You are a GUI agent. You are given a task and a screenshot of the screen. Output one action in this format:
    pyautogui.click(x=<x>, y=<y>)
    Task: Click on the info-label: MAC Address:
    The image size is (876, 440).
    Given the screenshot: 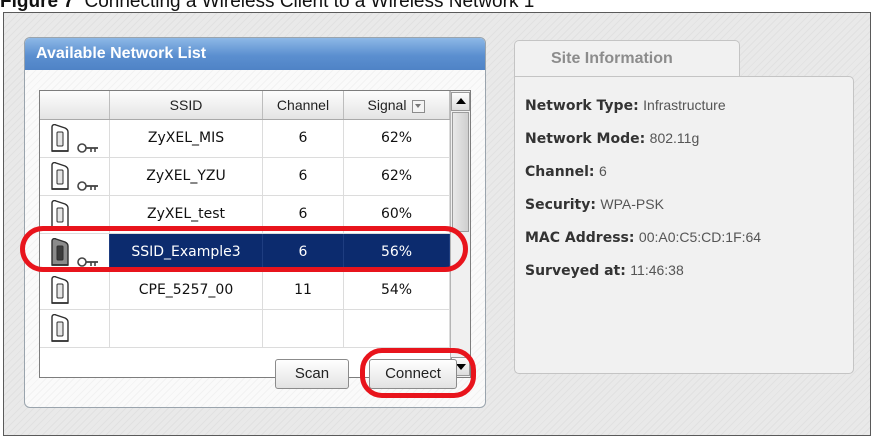 What is the action you would take?
    pyautogui.click(x=580, y=238)
    